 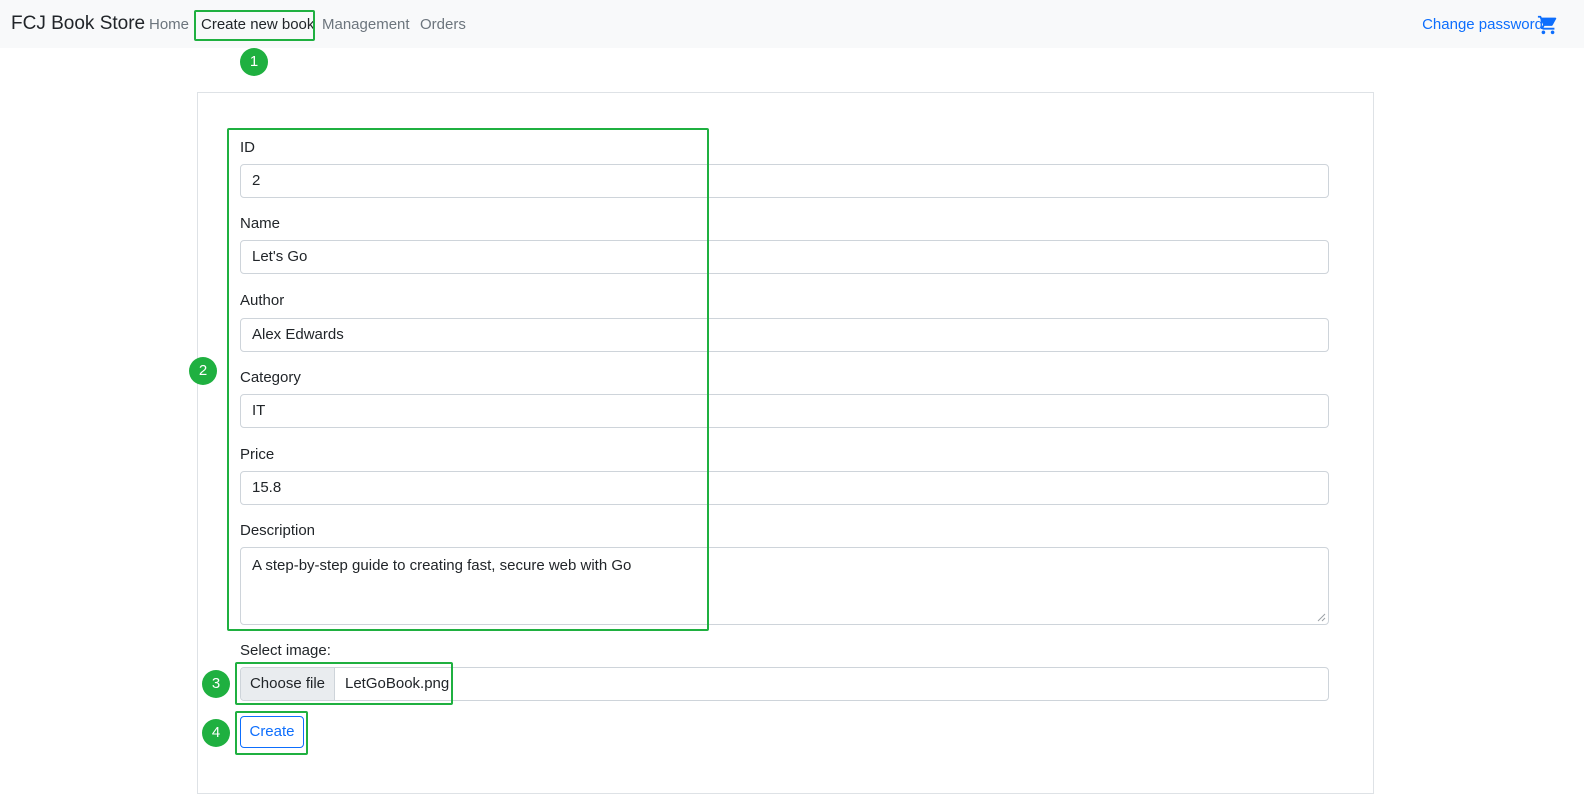 What do you see at coordinates (443, 24) in the screenshot?
I see `nav-orders: Orders` at bounding box center [443, 24].